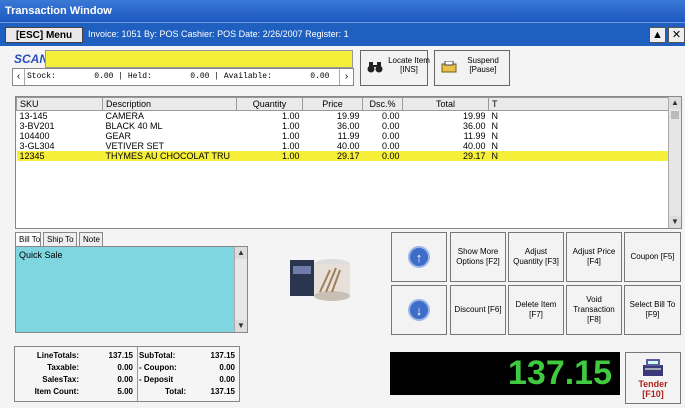 The image size is (685, 408). What do you see at coordinates (445, 104) in the screenshot?
I see `column-header: Total` at bounding box center [445, 104].